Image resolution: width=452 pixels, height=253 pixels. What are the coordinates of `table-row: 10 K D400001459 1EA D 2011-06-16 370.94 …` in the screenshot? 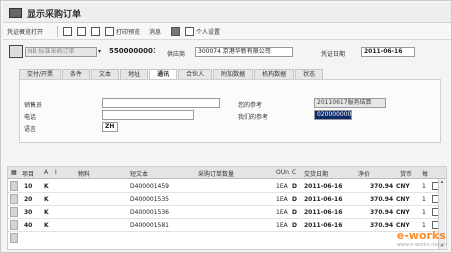 It's located at (227, 186).